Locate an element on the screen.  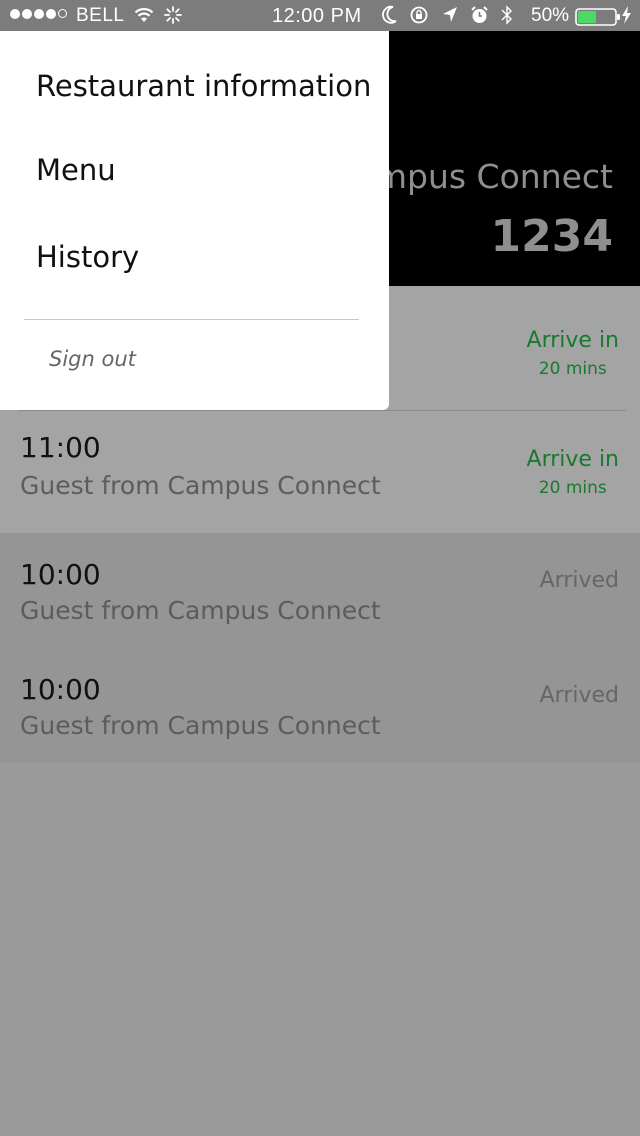
status-bar: BELL 12:00 PM 50% is located at coordinates (320, 15).